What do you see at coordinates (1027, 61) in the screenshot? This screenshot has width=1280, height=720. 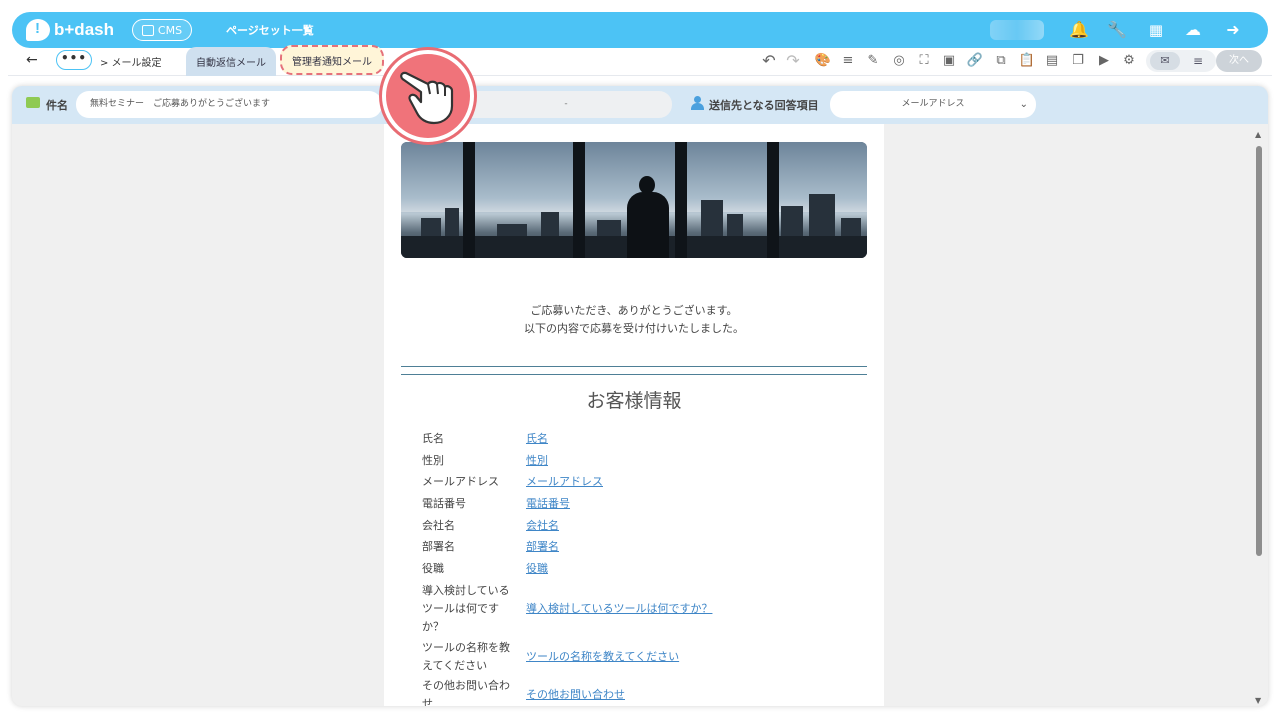 I see `clipboard-icon: 📋` at bounding box center [1027, 61].